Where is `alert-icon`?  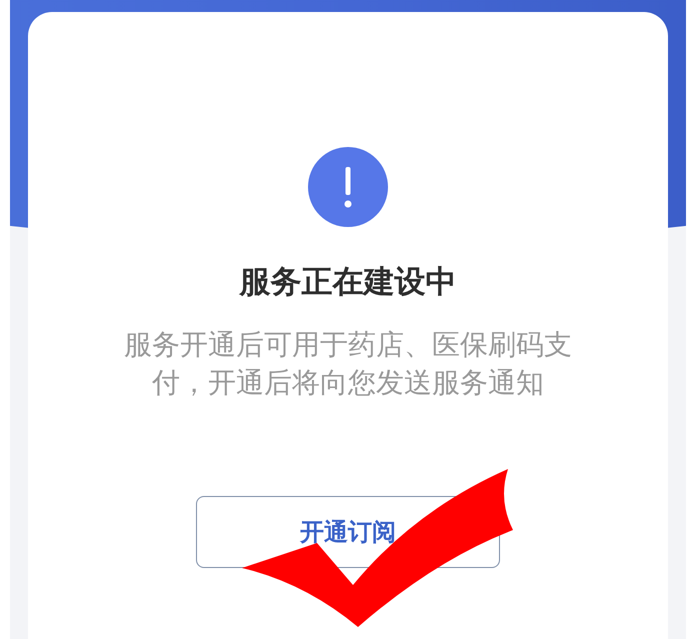
alert-icon is located at coordinates (348, 187).